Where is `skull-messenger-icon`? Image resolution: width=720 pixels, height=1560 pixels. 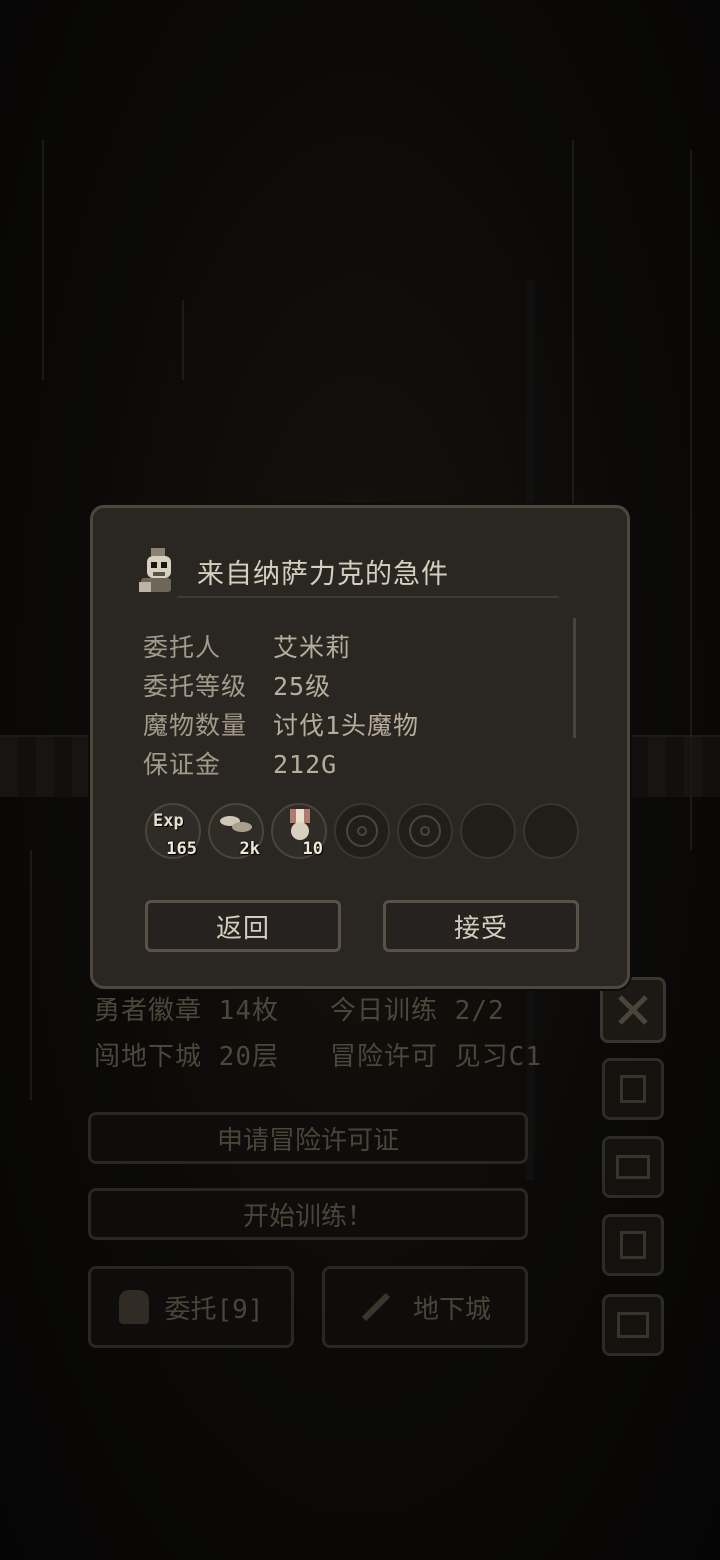 skull-messenger-icon is located at coordinates (155, 570).